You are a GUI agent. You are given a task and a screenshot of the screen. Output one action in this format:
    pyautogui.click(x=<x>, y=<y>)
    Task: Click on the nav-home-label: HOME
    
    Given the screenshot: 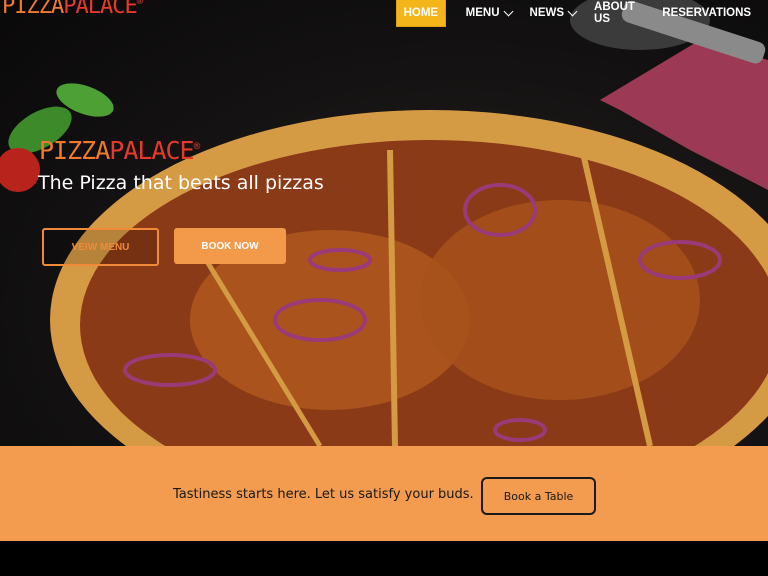 What is the action you would take?
    pyautogui.click(x=421, y=13)
    